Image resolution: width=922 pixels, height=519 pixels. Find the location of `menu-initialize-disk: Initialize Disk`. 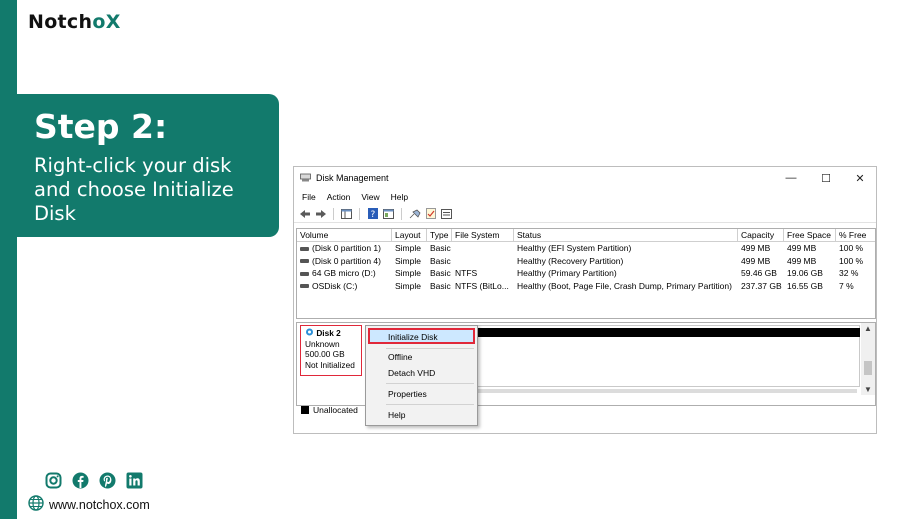

menu-initialize-disk: Initialize Disk is located at coordinates (413, 337).